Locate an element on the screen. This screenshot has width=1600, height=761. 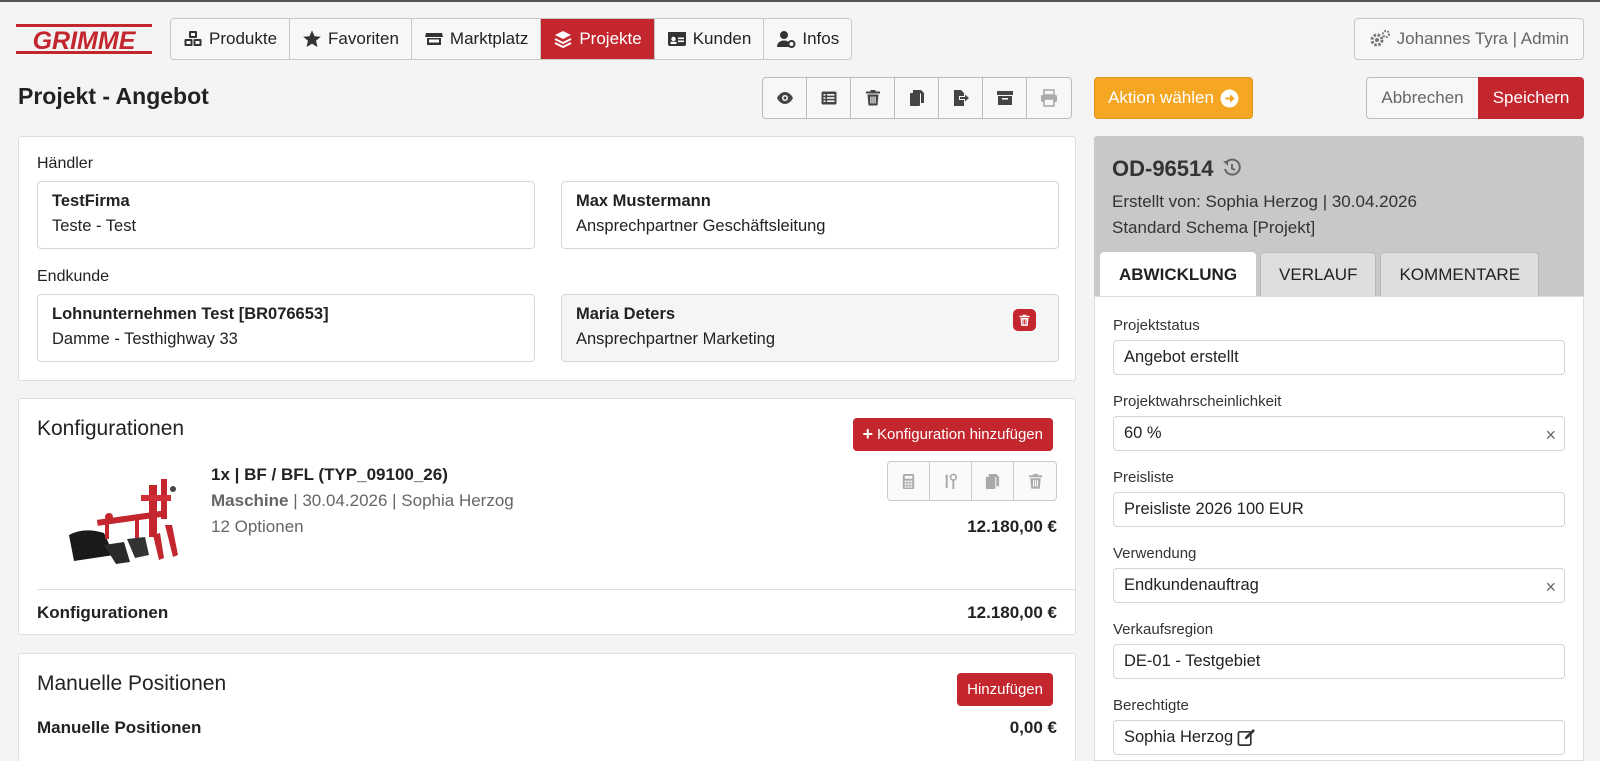
nav-marktplatz: Marktplatz is located at coordinates (476, 39).